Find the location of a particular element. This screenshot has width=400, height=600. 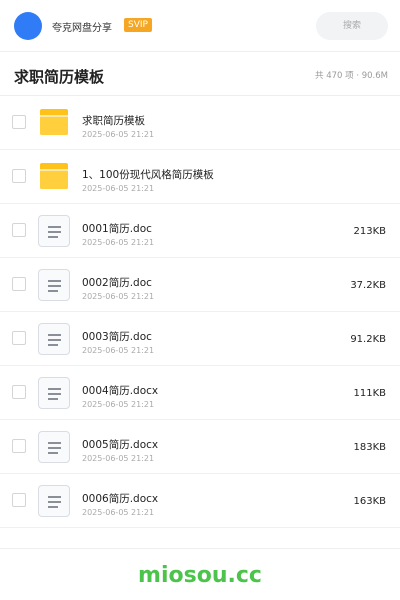

file-name: 0005简历.docx is located at coordinates (120, 444).